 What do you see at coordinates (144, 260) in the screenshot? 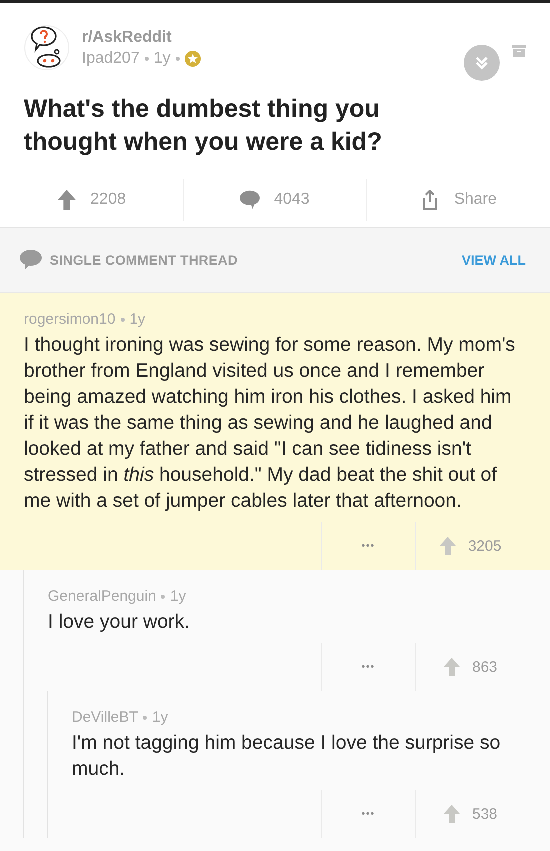
I see `thread-label: SINGLE COMMENT THREAD` at bounding box center [144, 260].